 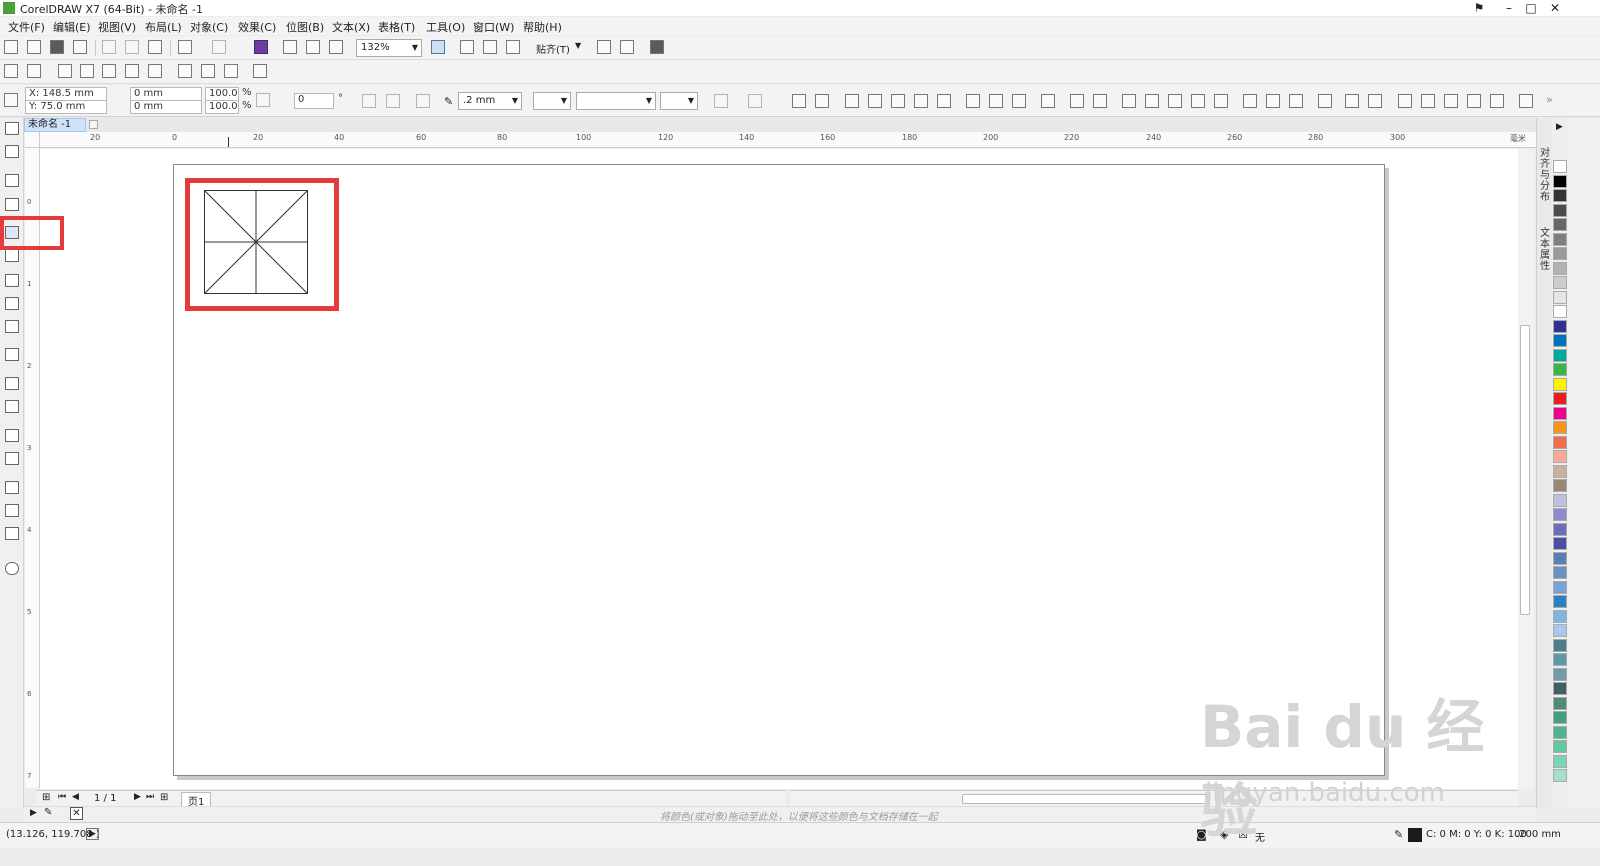 I want to click on connector-tool-icon, so click(x=12, y=406).